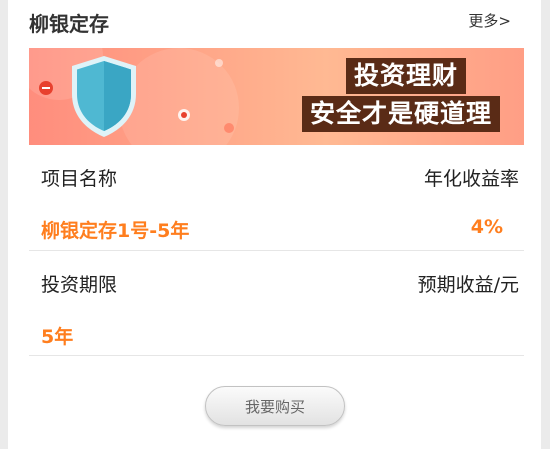 This screenshot has width=550, height=449. I want to click on shield-icon, so click(104, 96).